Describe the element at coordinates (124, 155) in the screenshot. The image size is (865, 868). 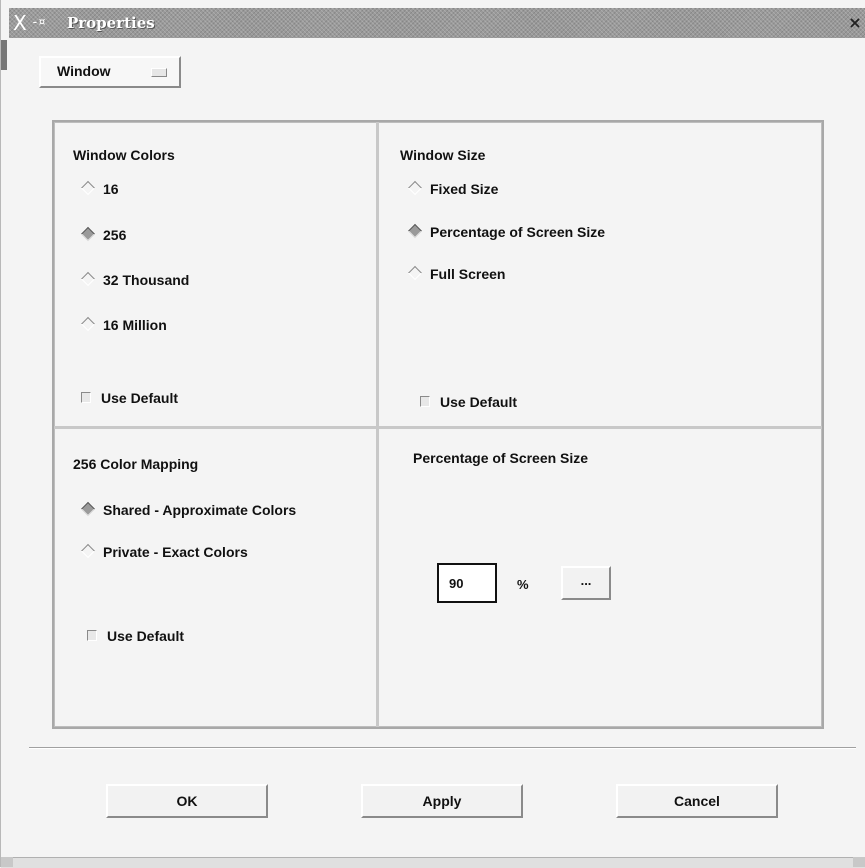
I see `window-colors-title: Window Colors` at that location.